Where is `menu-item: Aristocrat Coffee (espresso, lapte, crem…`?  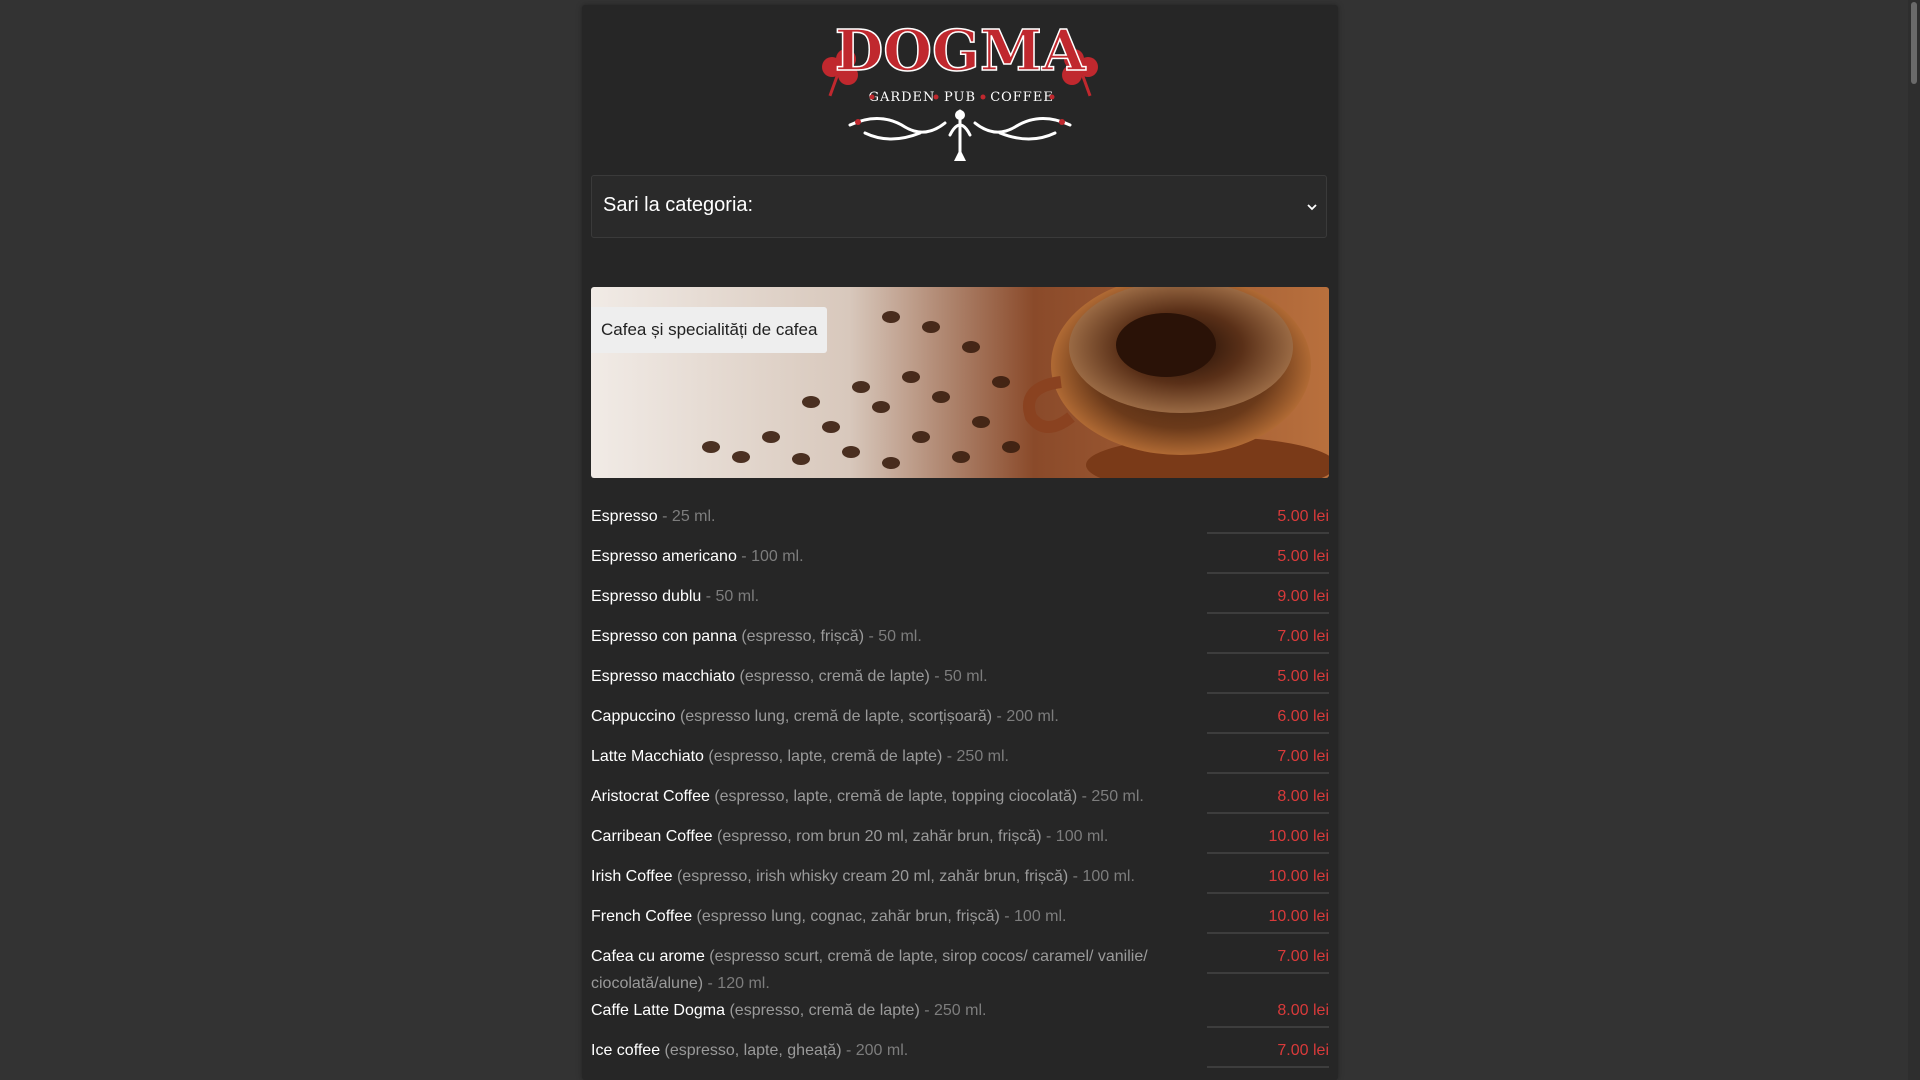 menu-item: Aristocrat Coffee (espresso, lapte, crem… is located at coordinates (960, 803).